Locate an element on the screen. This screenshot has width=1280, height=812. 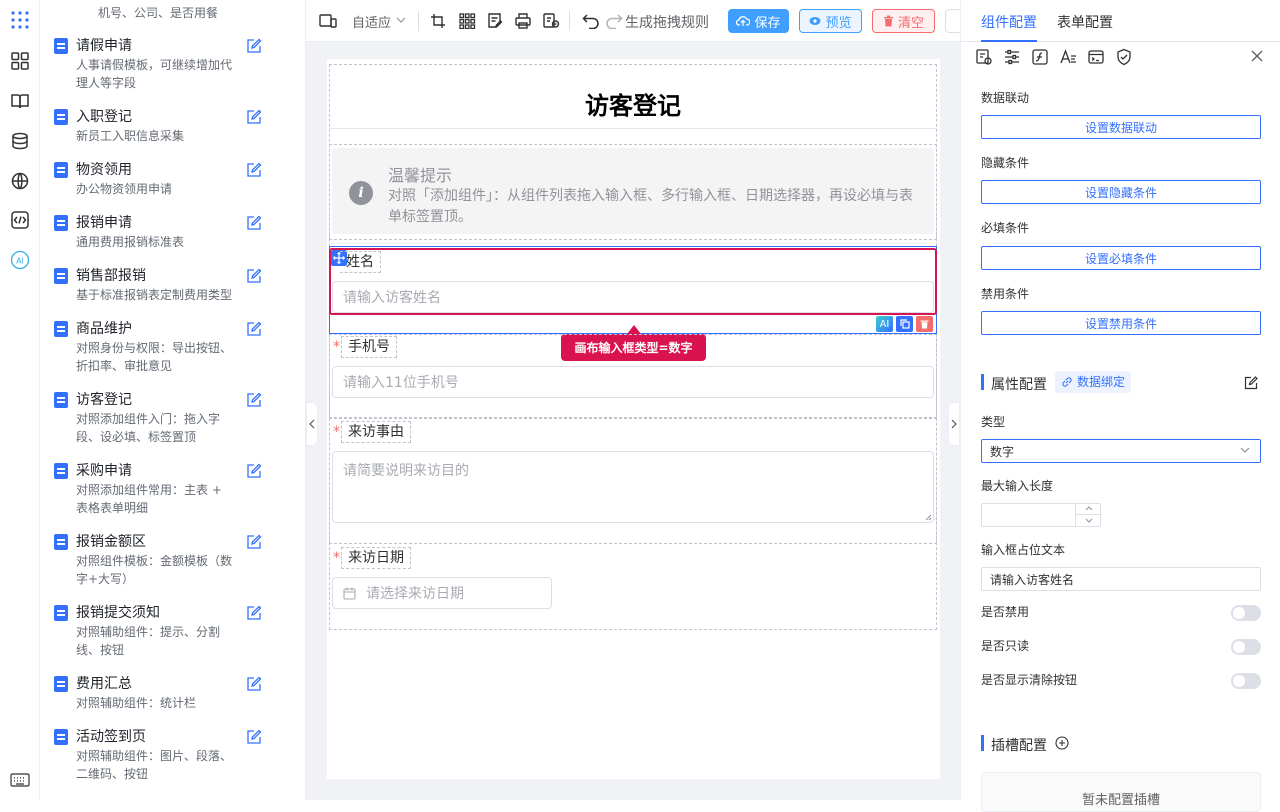
trash-icon is located at coordinates (924, 324).